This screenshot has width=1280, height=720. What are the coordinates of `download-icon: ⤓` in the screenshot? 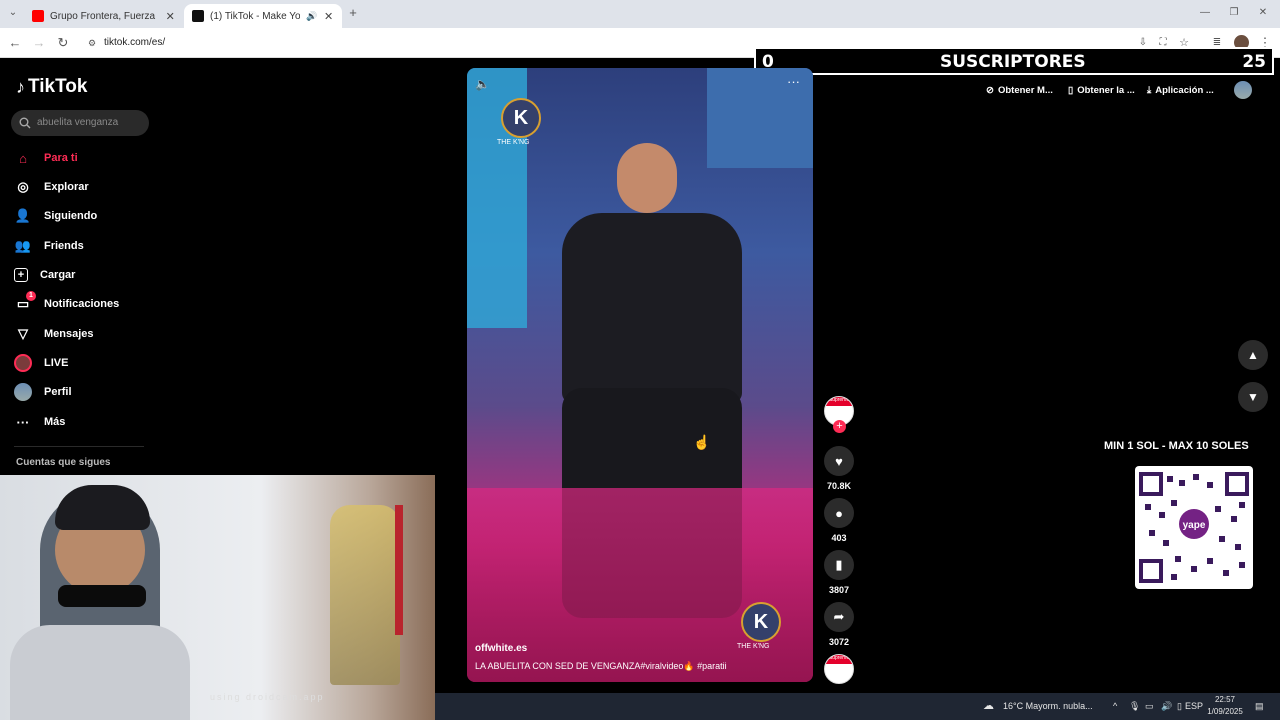 It's located at (1149, 90).